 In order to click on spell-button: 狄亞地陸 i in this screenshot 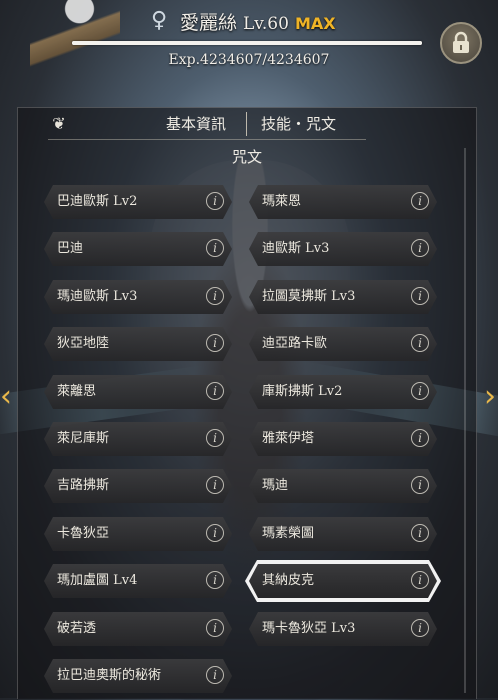, I will do `click(138, 344)`.